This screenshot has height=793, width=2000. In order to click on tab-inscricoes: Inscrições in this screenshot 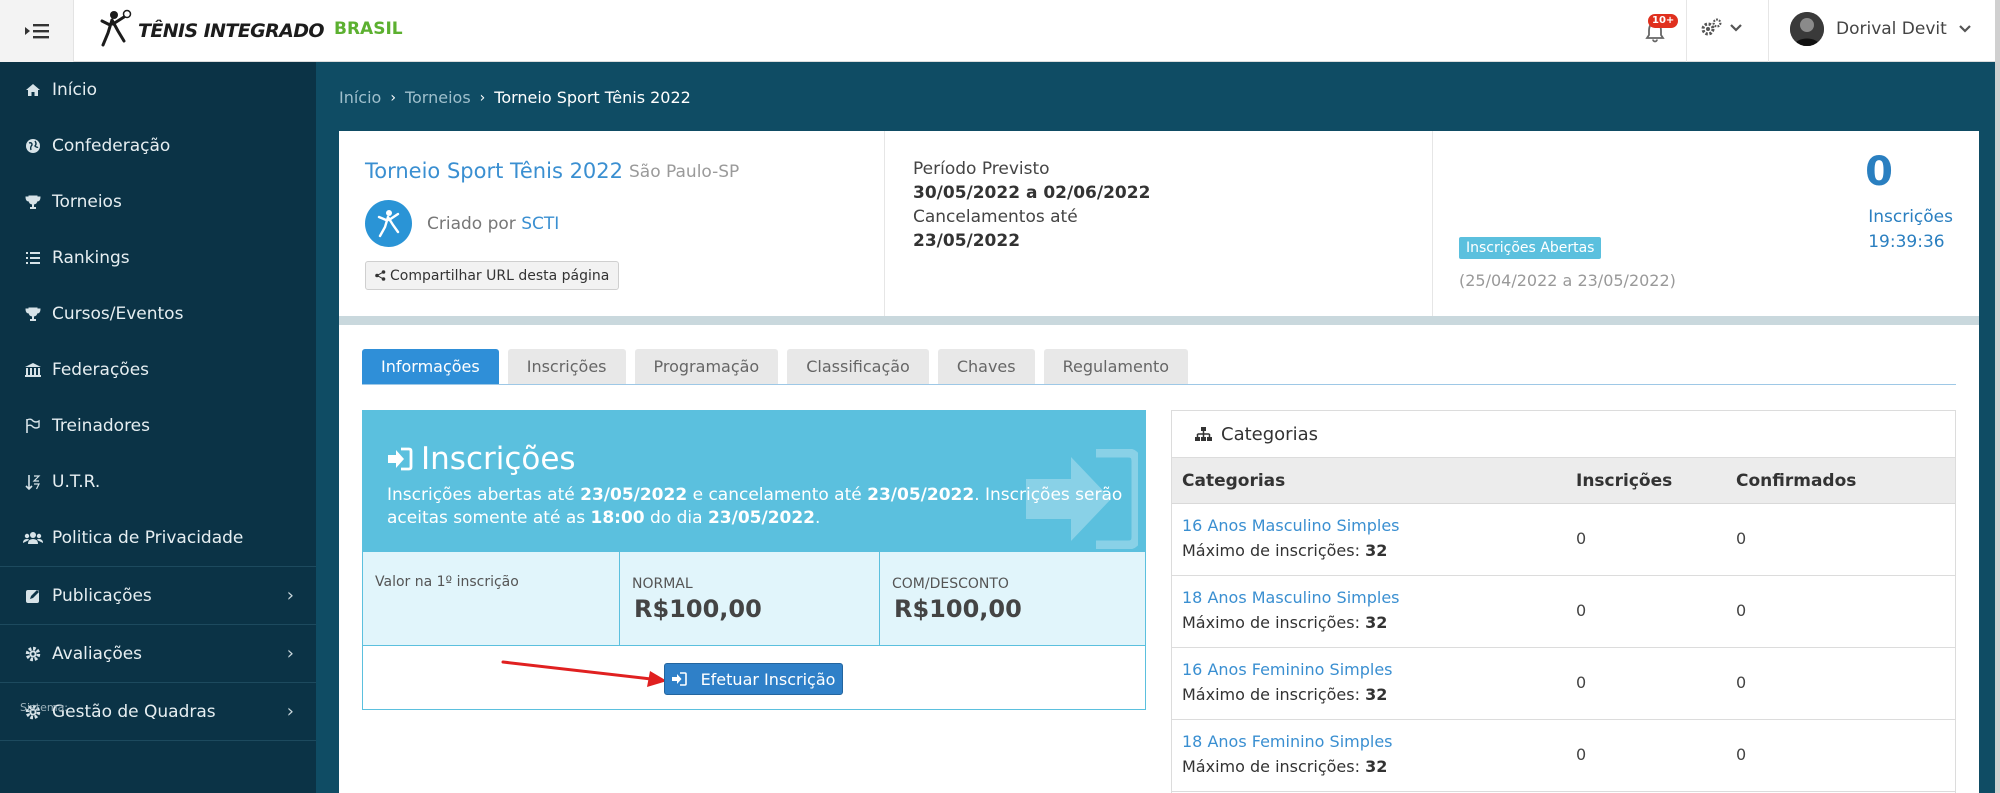, I will do `click(566, 366)`.